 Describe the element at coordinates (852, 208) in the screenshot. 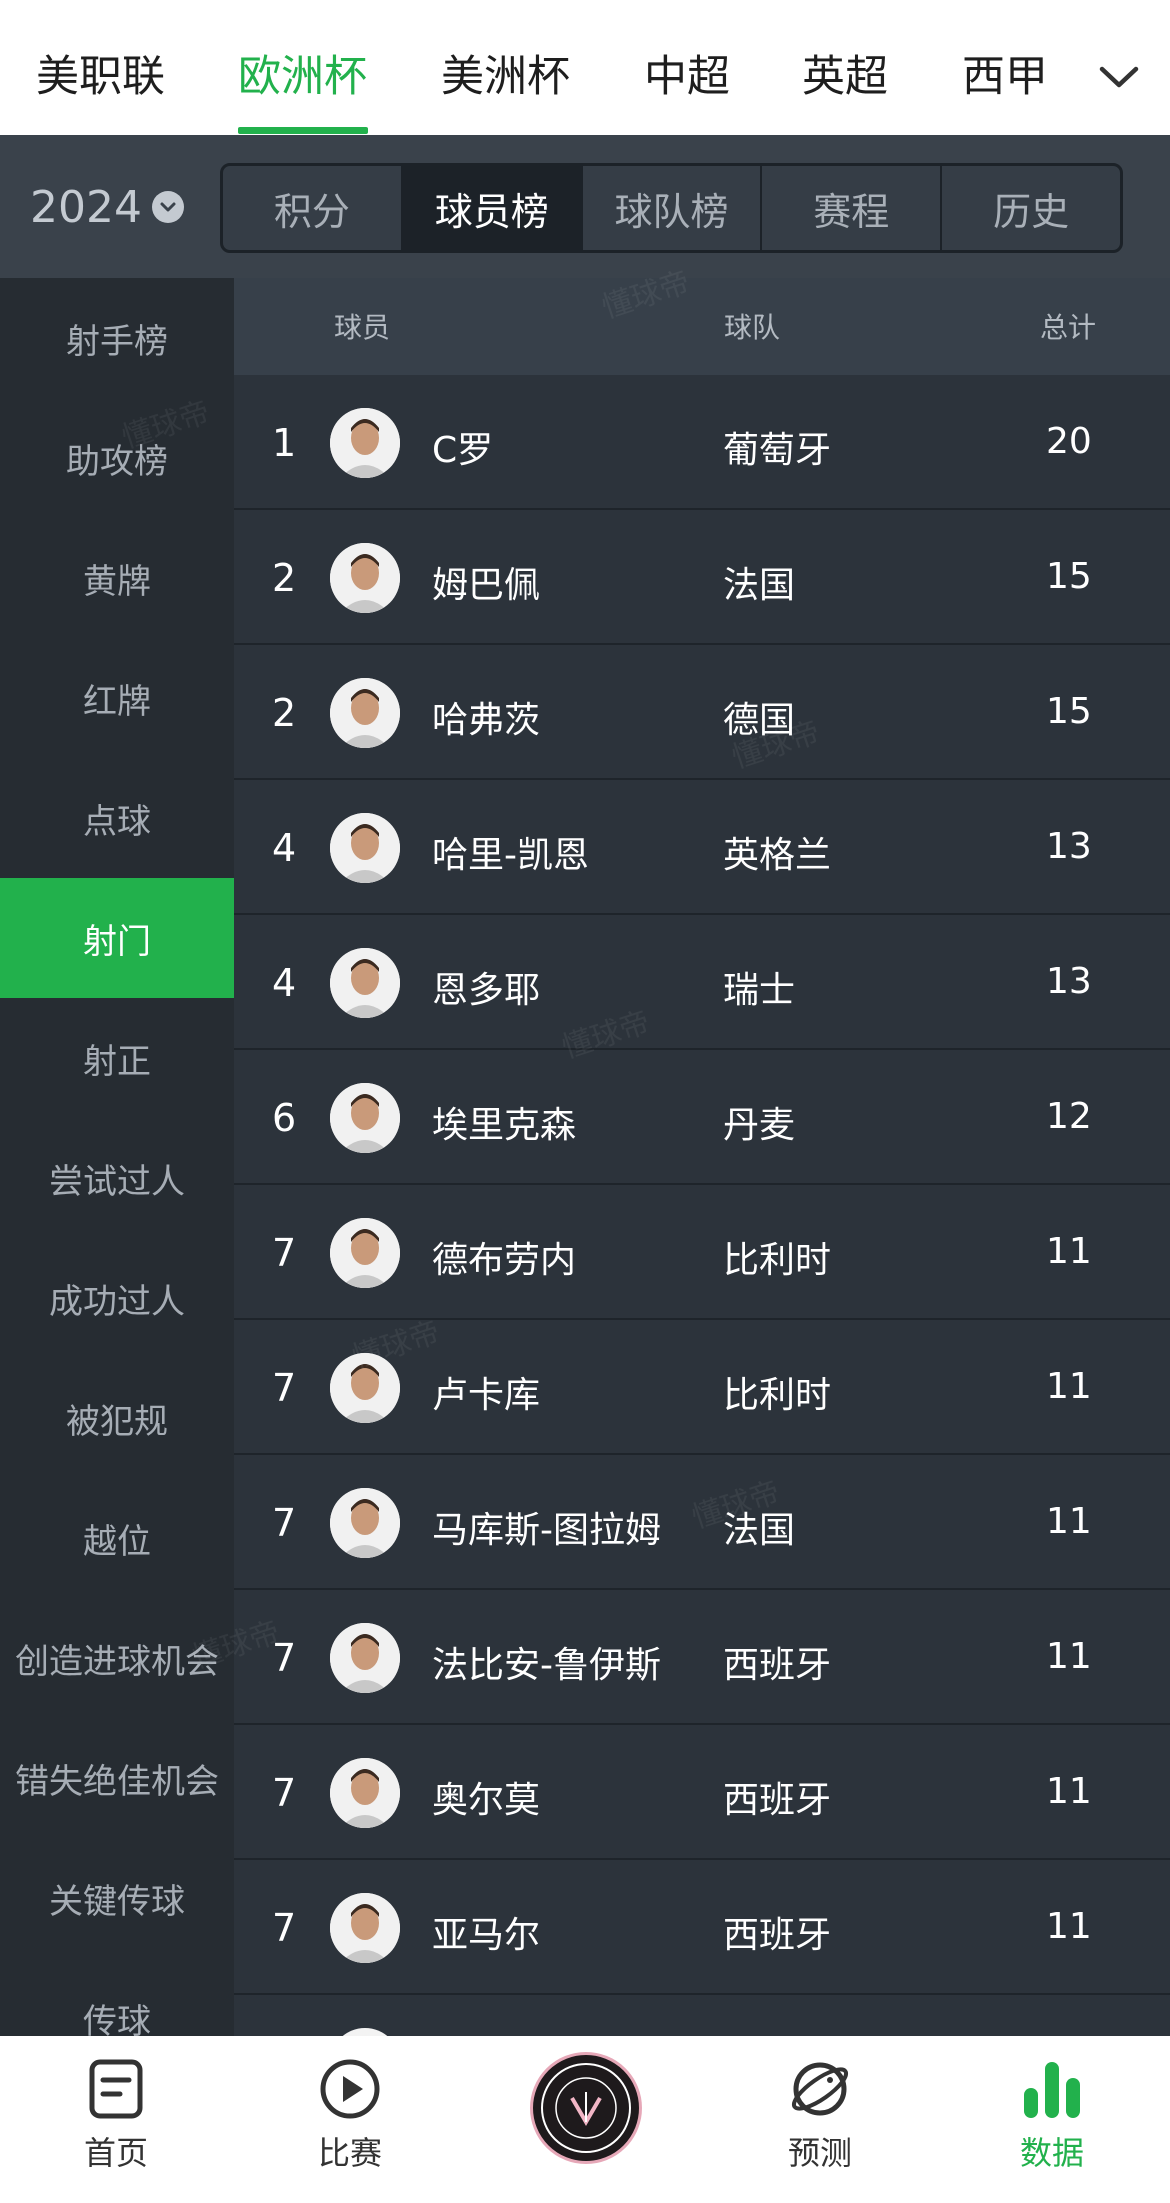

I see `segment-schedule: 赛程` at that location.